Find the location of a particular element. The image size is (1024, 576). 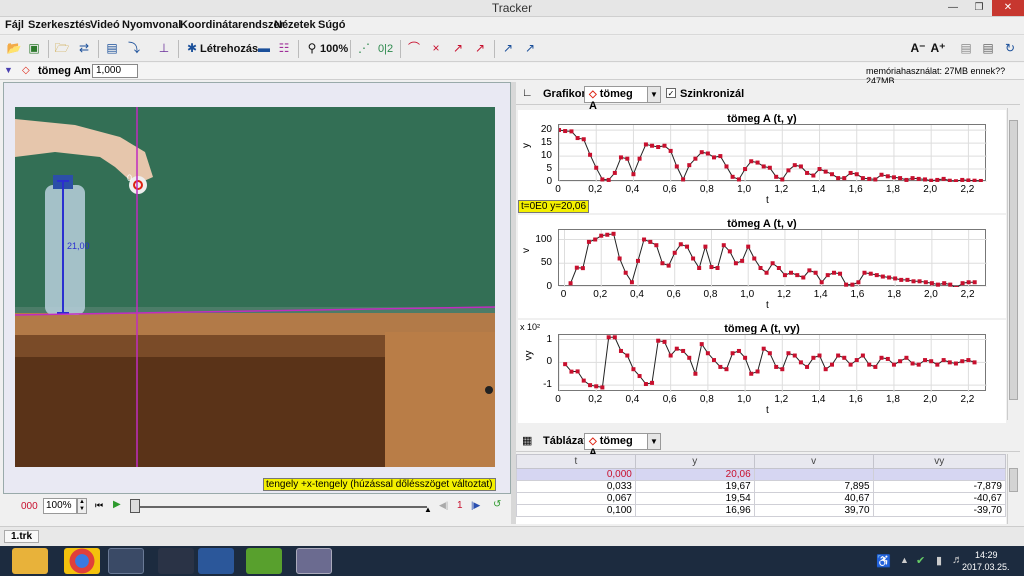

signal-icon: ▮ is located at coordinates (939, 560).